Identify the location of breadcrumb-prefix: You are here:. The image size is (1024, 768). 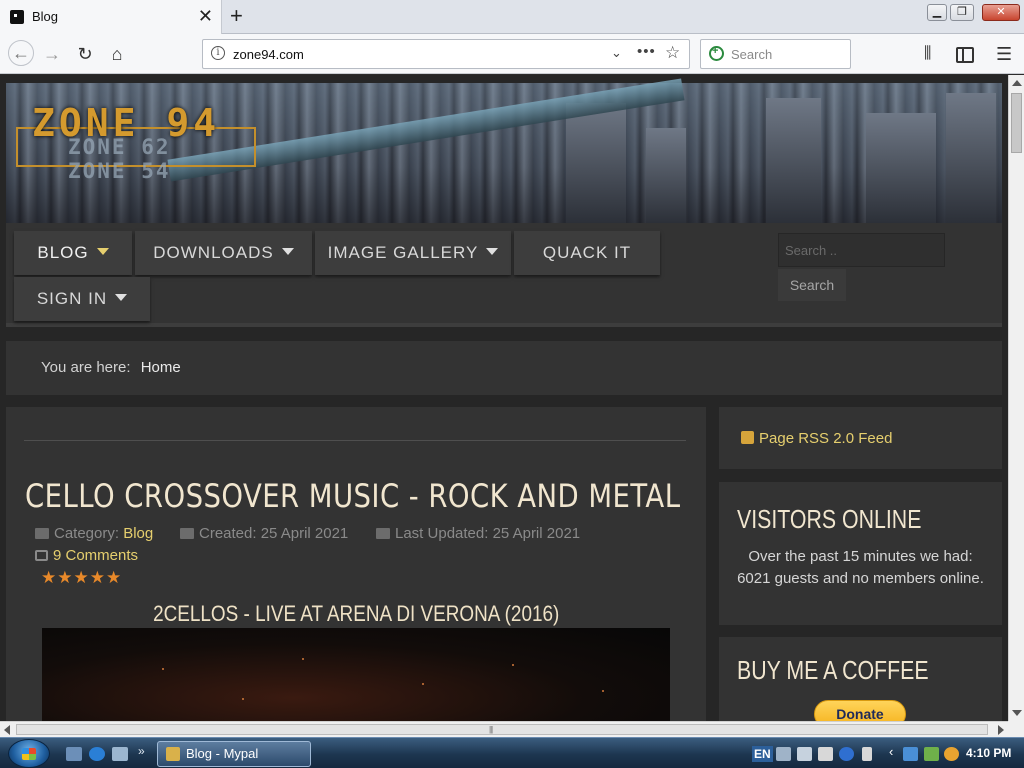
(86, 367).